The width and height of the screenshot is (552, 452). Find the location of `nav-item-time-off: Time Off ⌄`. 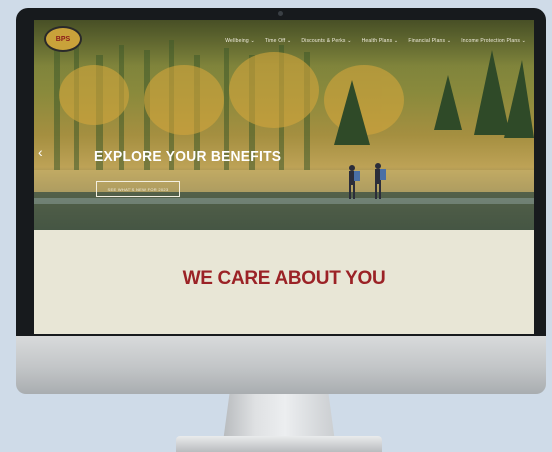

nav-item-time-off: Time Off ⌄ is located at coordinates (278, 41).